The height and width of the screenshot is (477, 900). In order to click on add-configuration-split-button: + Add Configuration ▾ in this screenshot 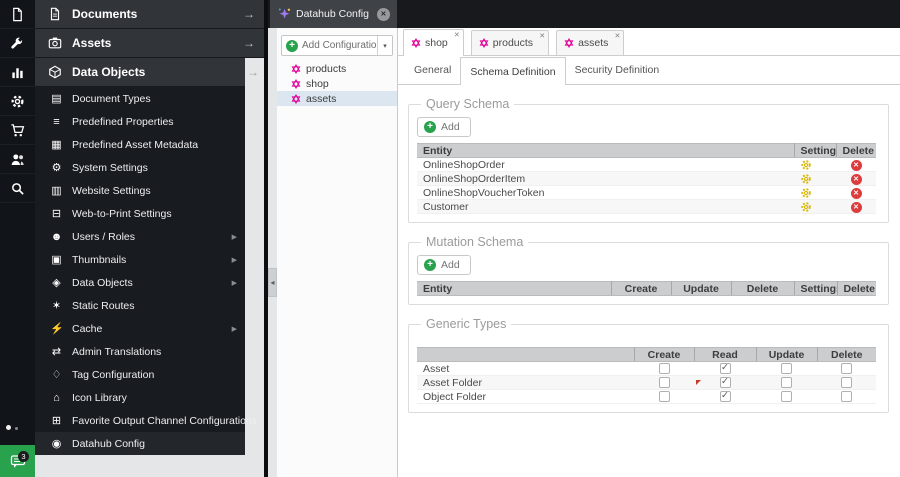, I will do `click(337, 45)`.